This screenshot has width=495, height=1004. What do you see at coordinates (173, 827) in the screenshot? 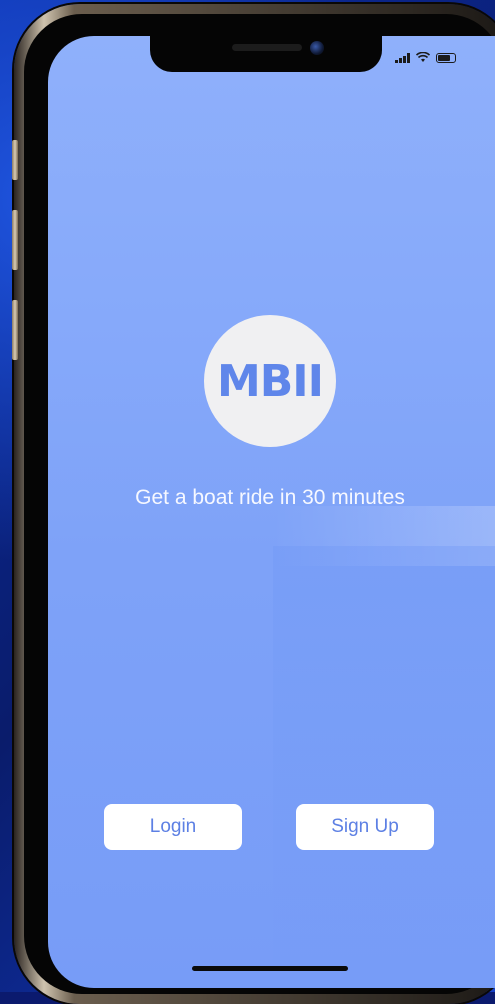
I see `login-button: Login` at bounding box center [173, 827].